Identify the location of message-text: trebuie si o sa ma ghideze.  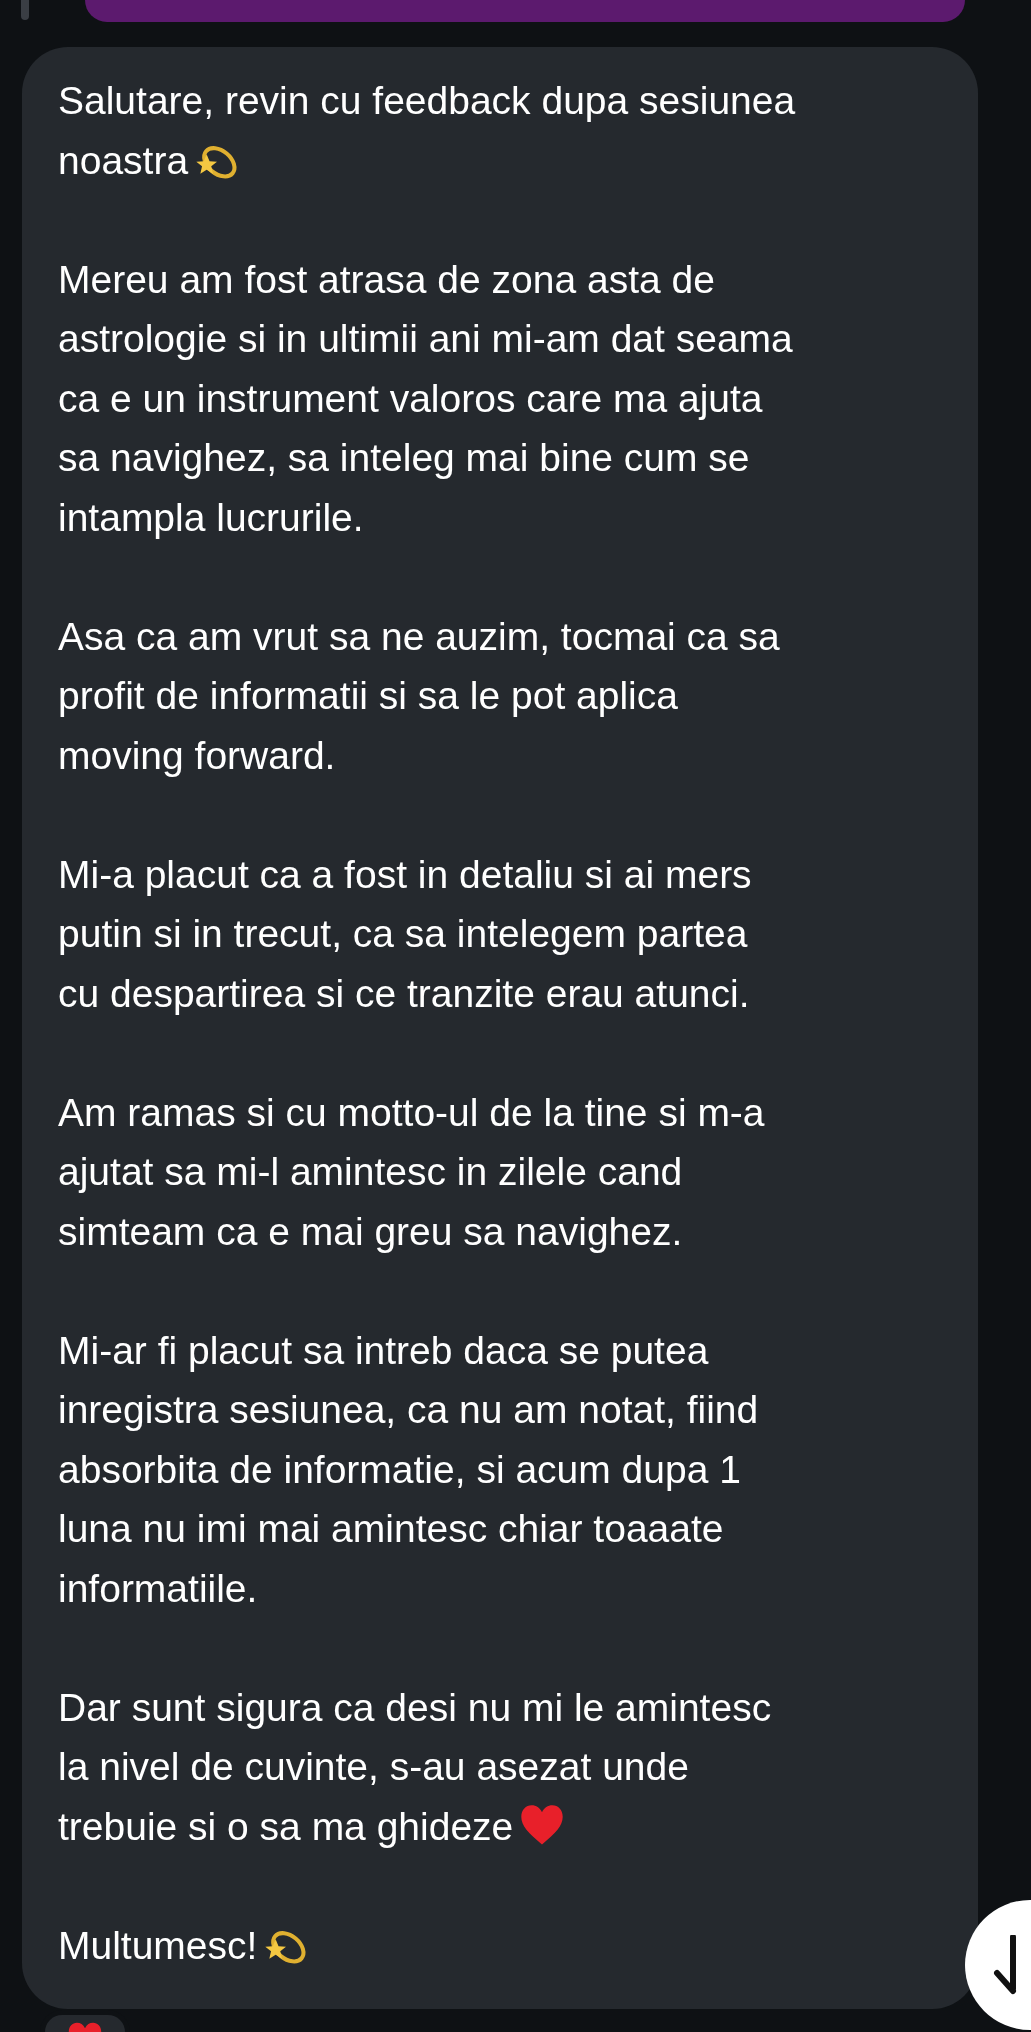
(286, 1826).